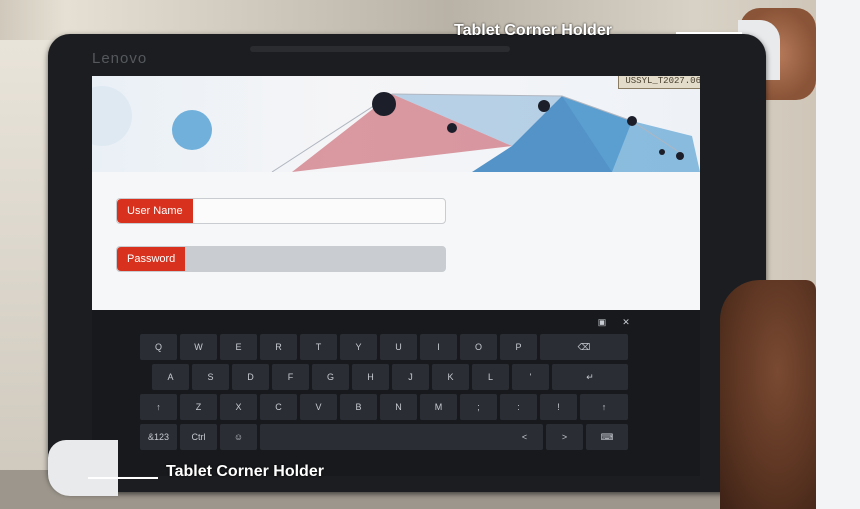  What do you see at coordinates (198, 437) in the screenshot?
I see `key-ctrl: Ctrl` at bounding box center [198, 437].